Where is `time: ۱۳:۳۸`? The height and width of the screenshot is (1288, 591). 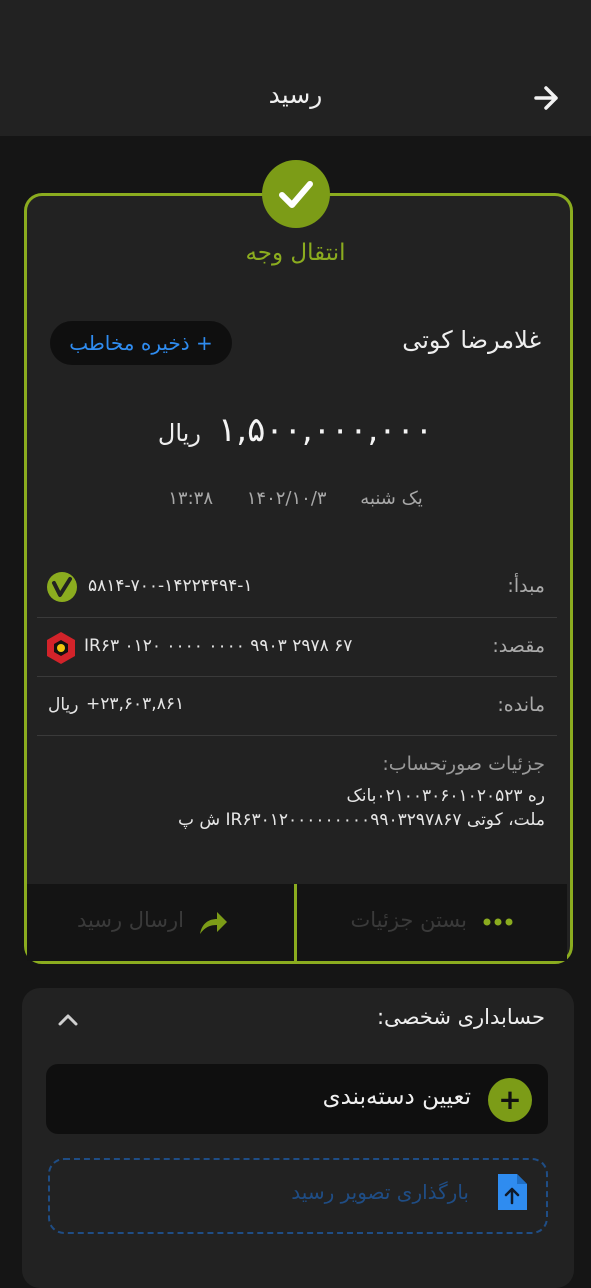
time: ۱۳:۳۸ is located at coordinates (191, 498).